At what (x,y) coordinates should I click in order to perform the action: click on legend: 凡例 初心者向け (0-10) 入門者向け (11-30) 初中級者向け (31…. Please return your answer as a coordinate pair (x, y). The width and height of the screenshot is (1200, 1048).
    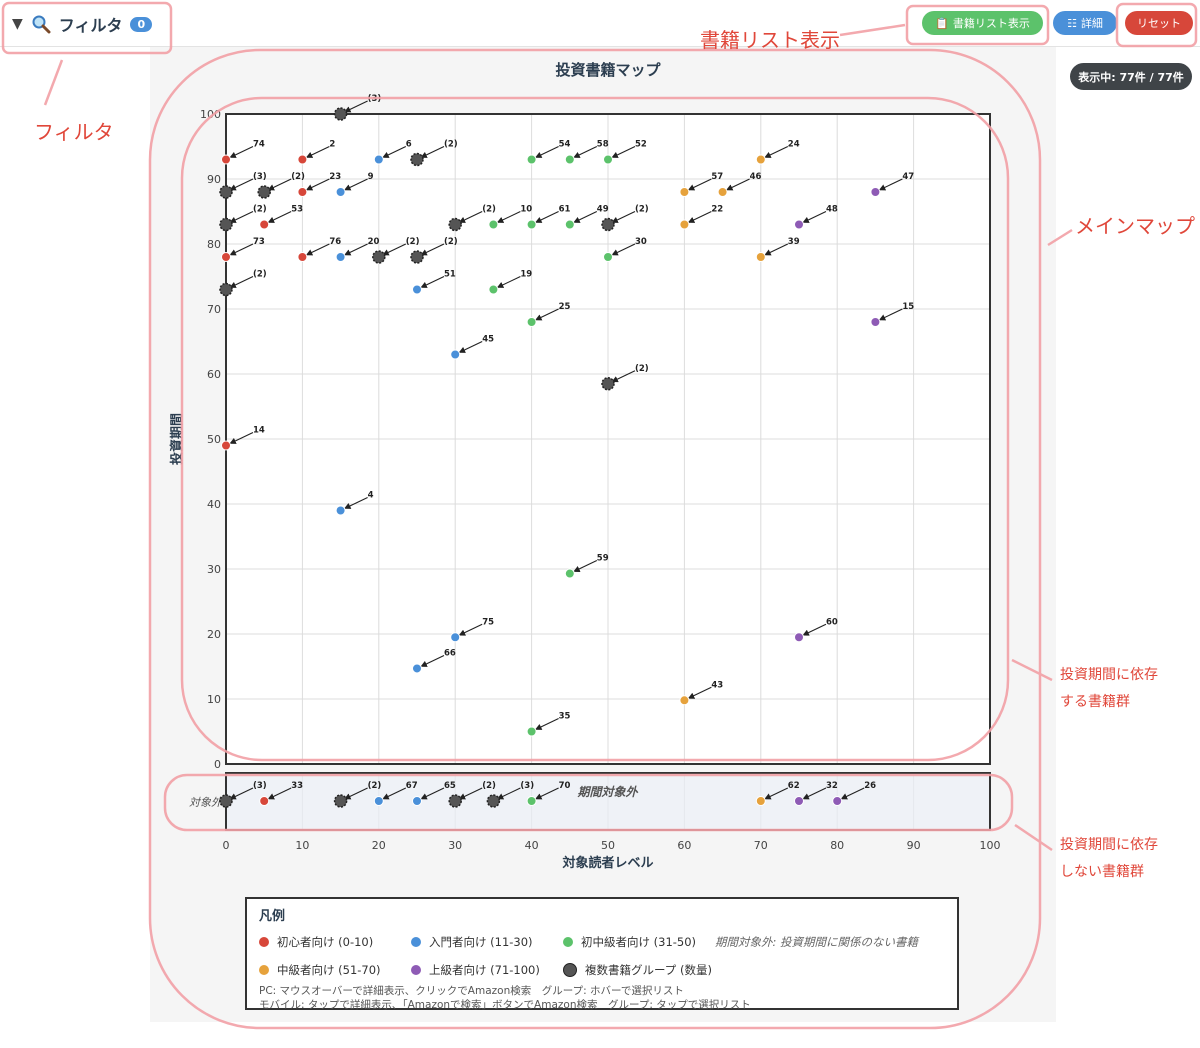
    Looking at the image, I should click on (602, 954).